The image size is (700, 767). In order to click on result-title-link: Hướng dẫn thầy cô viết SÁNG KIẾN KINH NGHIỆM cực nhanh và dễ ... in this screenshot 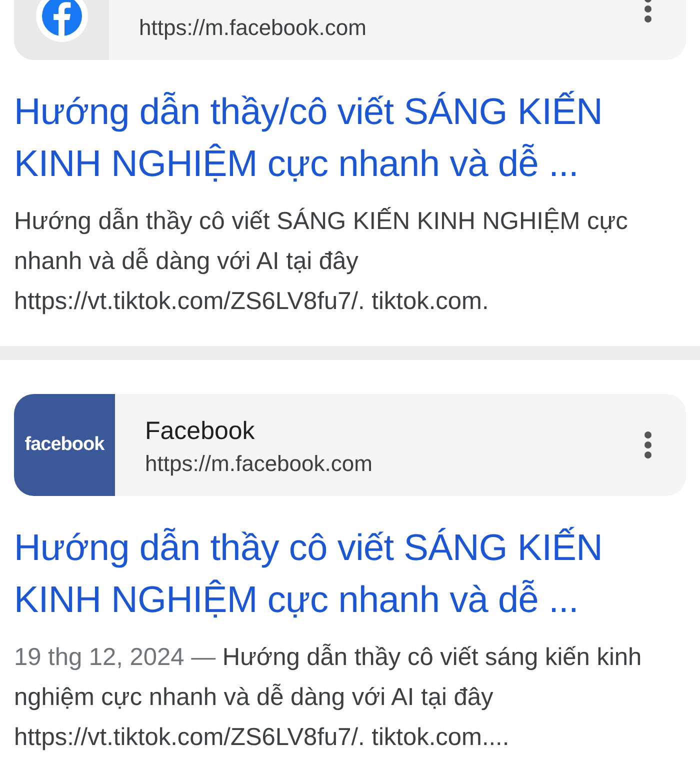, I will do `click(350, 574)`.